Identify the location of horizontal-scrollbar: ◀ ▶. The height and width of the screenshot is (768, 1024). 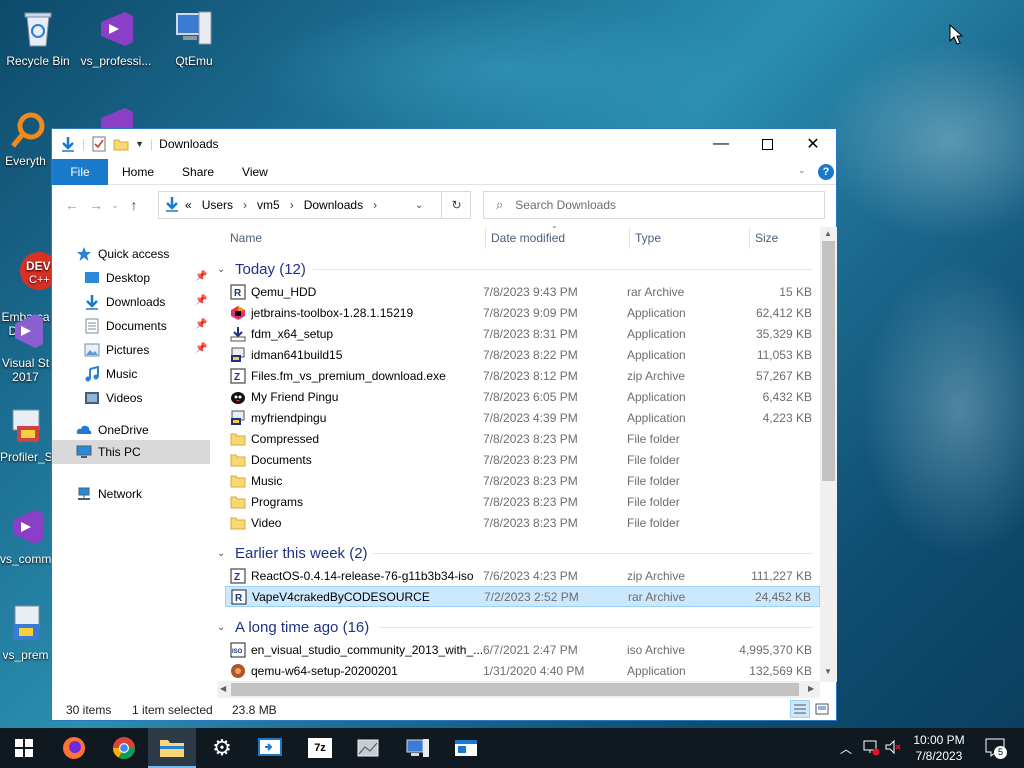
(518, 689).